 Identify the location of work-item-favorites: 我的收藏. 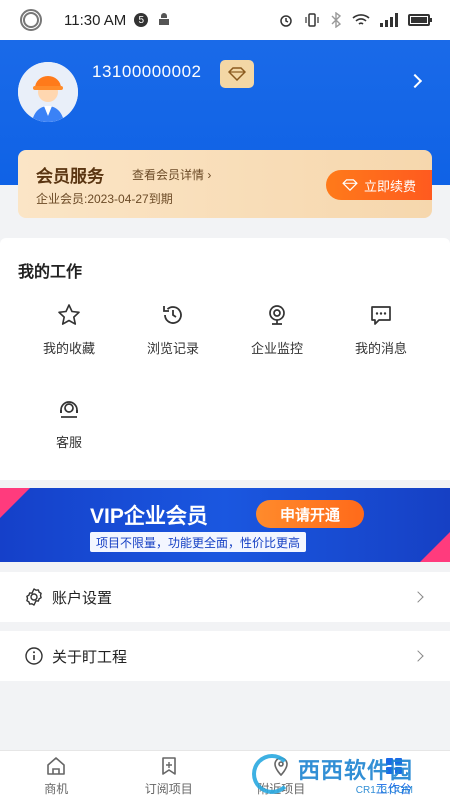
(69, 329).